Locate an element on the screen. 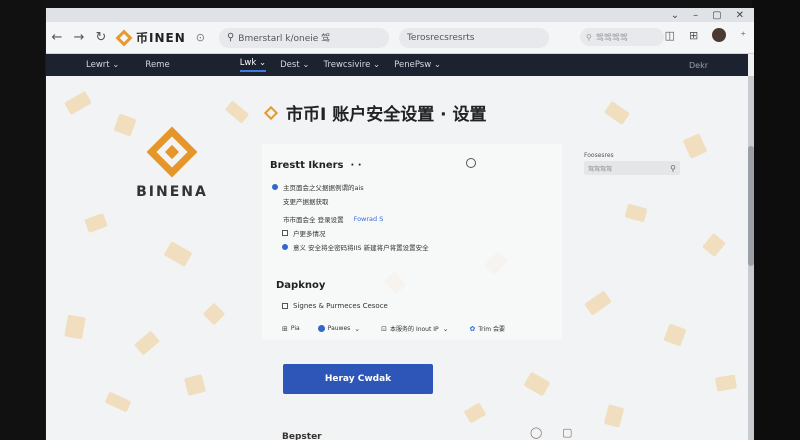  option-inout-ip: ⊡ 本服务的 Inout IP ⌄ is located at coordinates (416, 329).